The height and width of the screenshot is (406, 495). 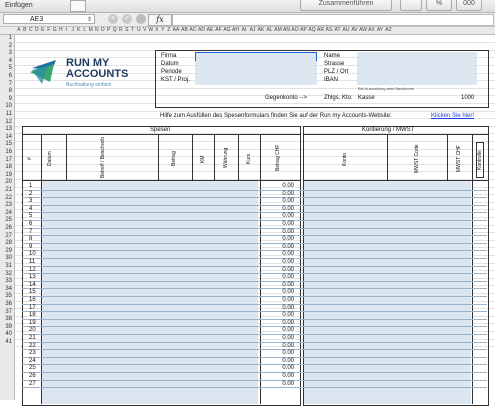 I want to click on row-header: 4, so click(x=10, y=61).